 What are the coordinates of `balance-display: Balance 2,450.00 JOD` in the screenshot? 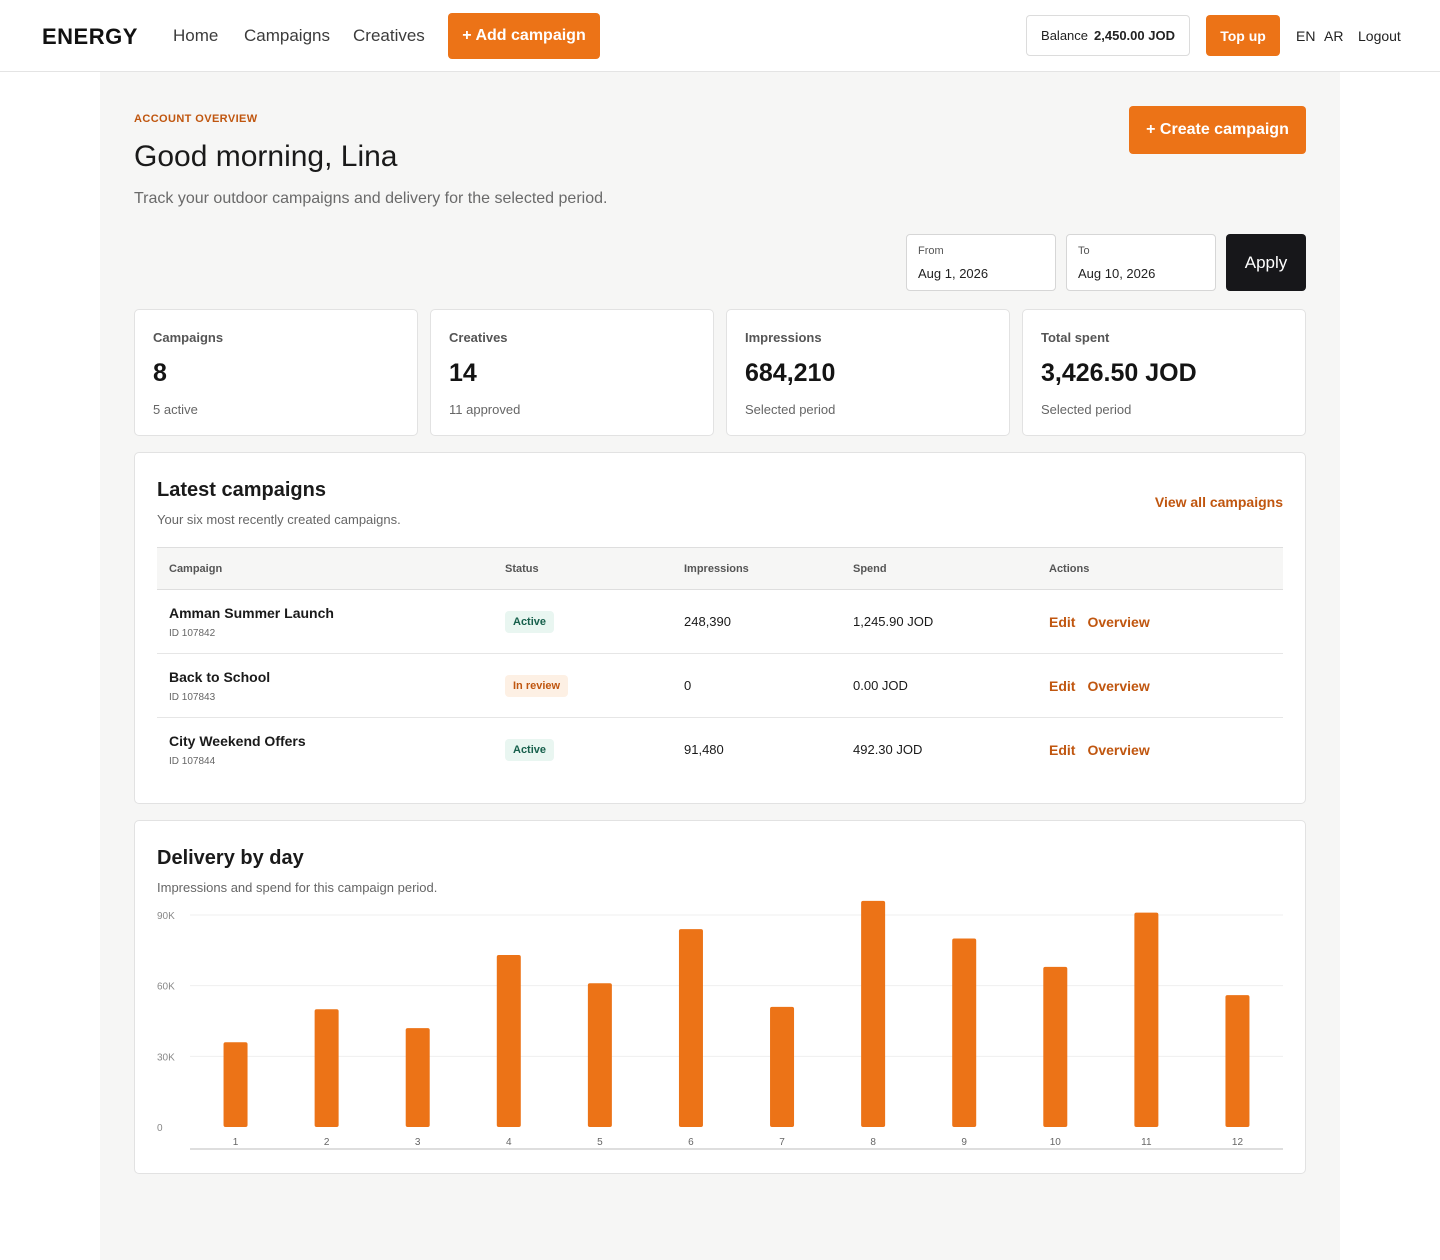 It's located at (1108, 35).